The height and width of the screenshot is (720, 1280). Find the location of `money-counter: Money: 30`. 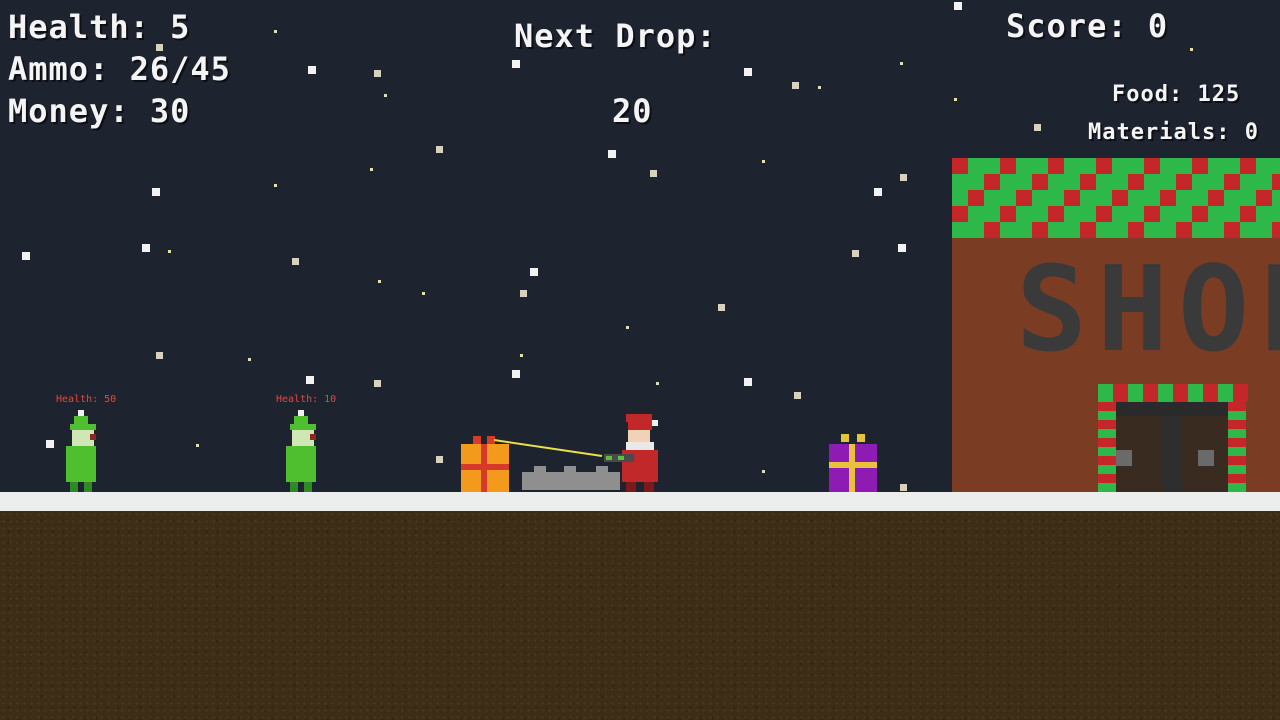

money-counter: Money: 30 is located at coordinates (99, 111).